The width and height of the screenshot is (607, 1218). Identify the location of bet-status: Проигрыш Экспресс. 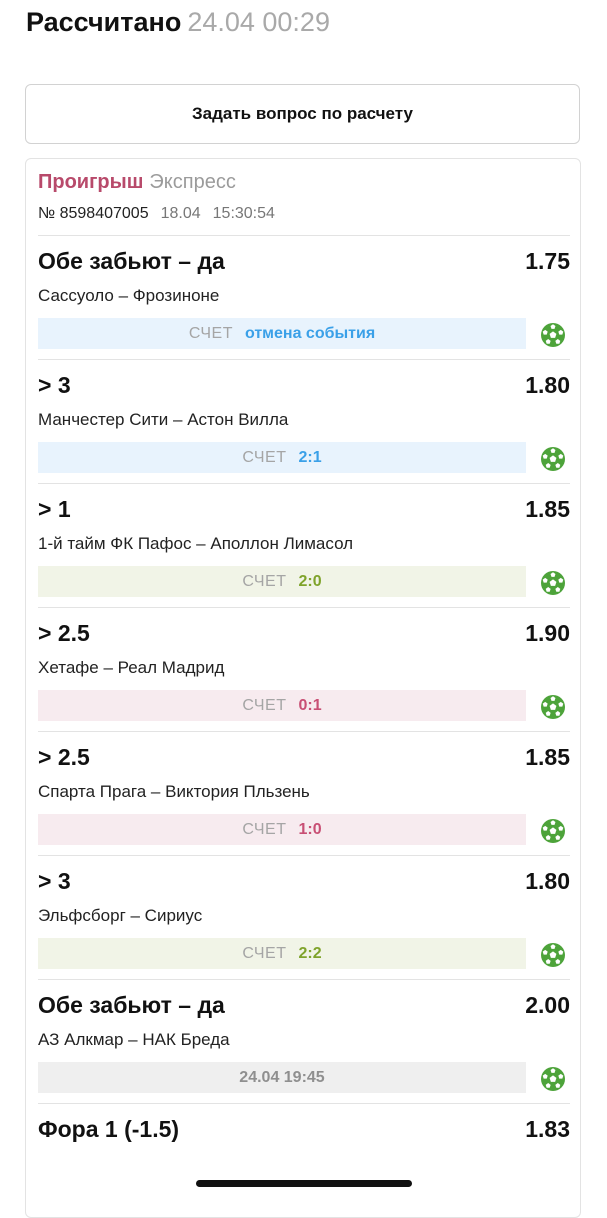
(137, 182).